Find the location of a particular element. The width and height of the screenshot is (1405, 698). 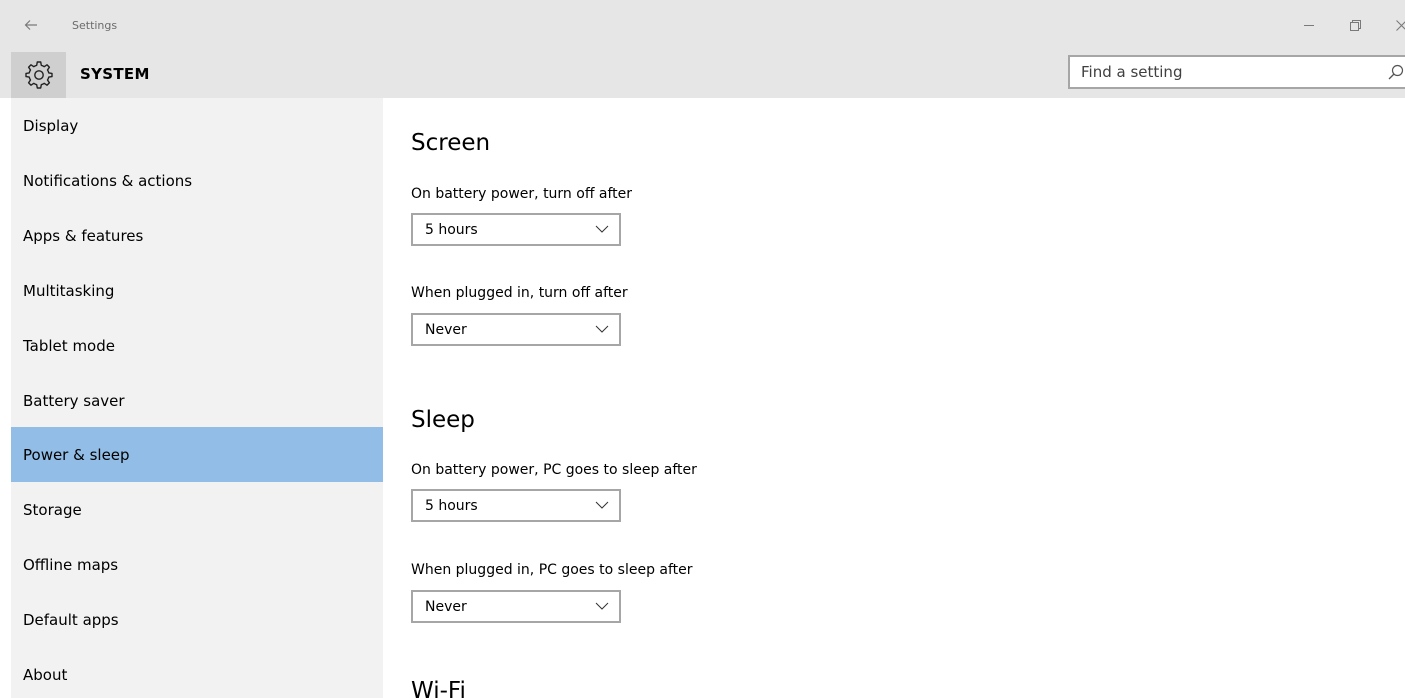

wifi-section-title: Wi-Fi is located at coordinates (438, 688).